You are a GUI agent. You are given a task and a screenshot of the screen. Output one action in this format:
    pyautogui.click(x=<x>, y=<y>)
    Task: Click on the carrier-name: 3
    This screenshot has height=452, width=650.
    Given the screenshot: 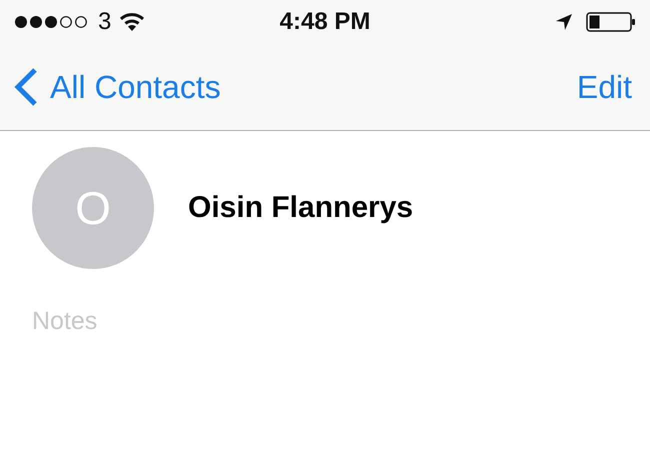 What is the action you would take?
    pyautogui.click(x=105, y=22)
    